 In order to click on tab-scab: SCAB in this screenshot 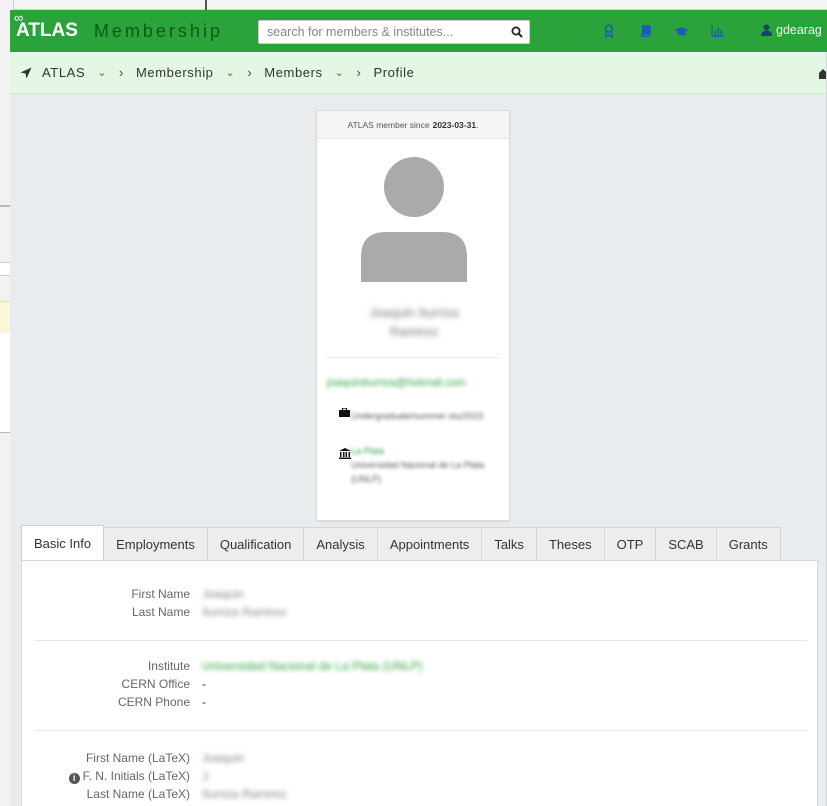, I will do `click(686, 543)`.